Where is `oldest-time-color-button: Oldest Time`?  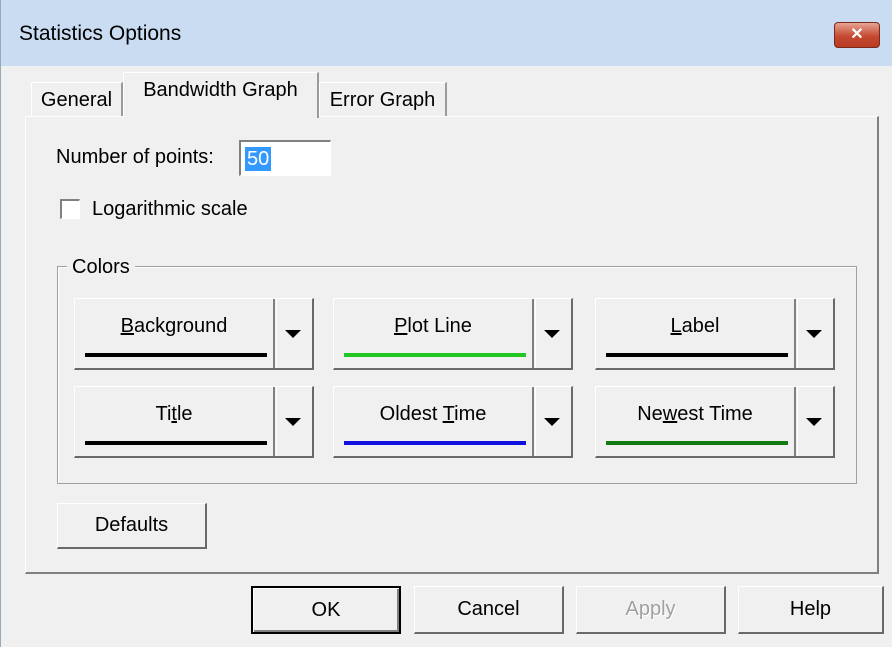 oldest-time-color-button: Oldest Time is located at coordinates (453, 422).